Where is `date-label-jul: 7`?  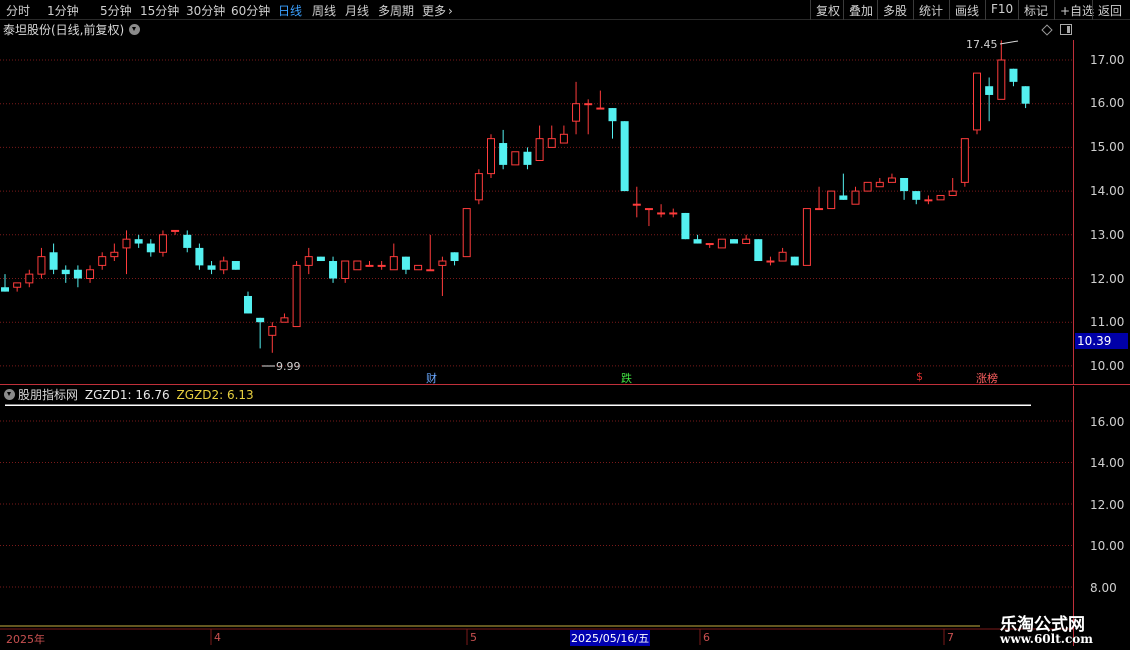 date-label-jul: 7 is located at coordinates (950, 637).